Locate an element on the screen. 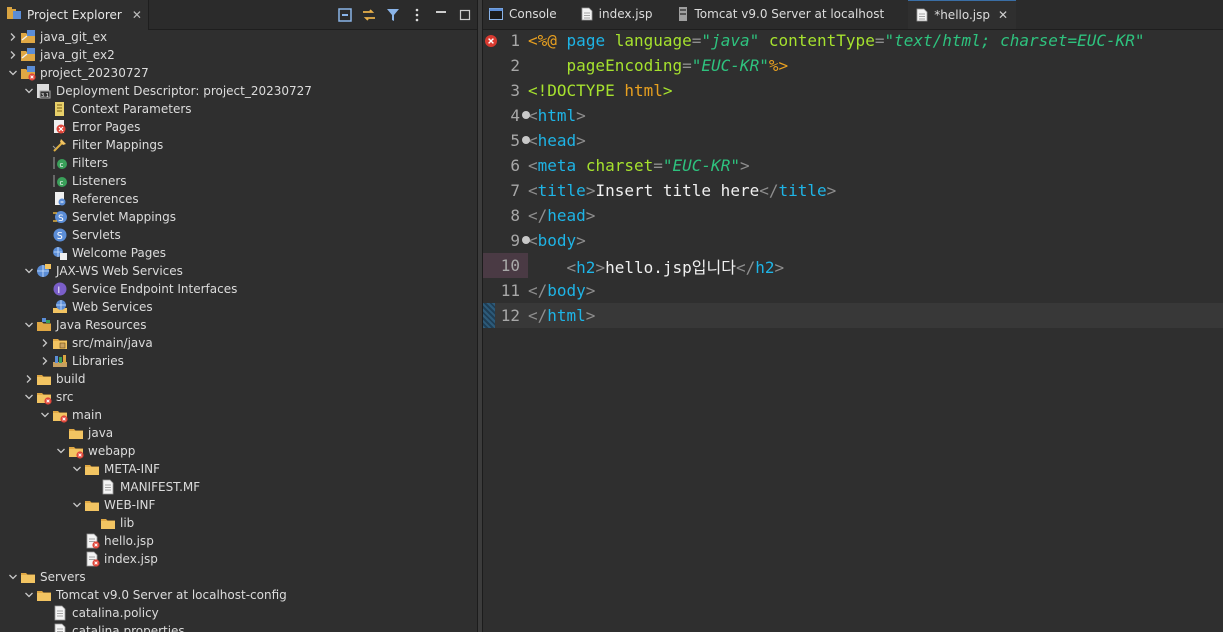 The width and height of the screenshot is (1223, 632). tree-item: META-INF is located at coordinates (238, 469).